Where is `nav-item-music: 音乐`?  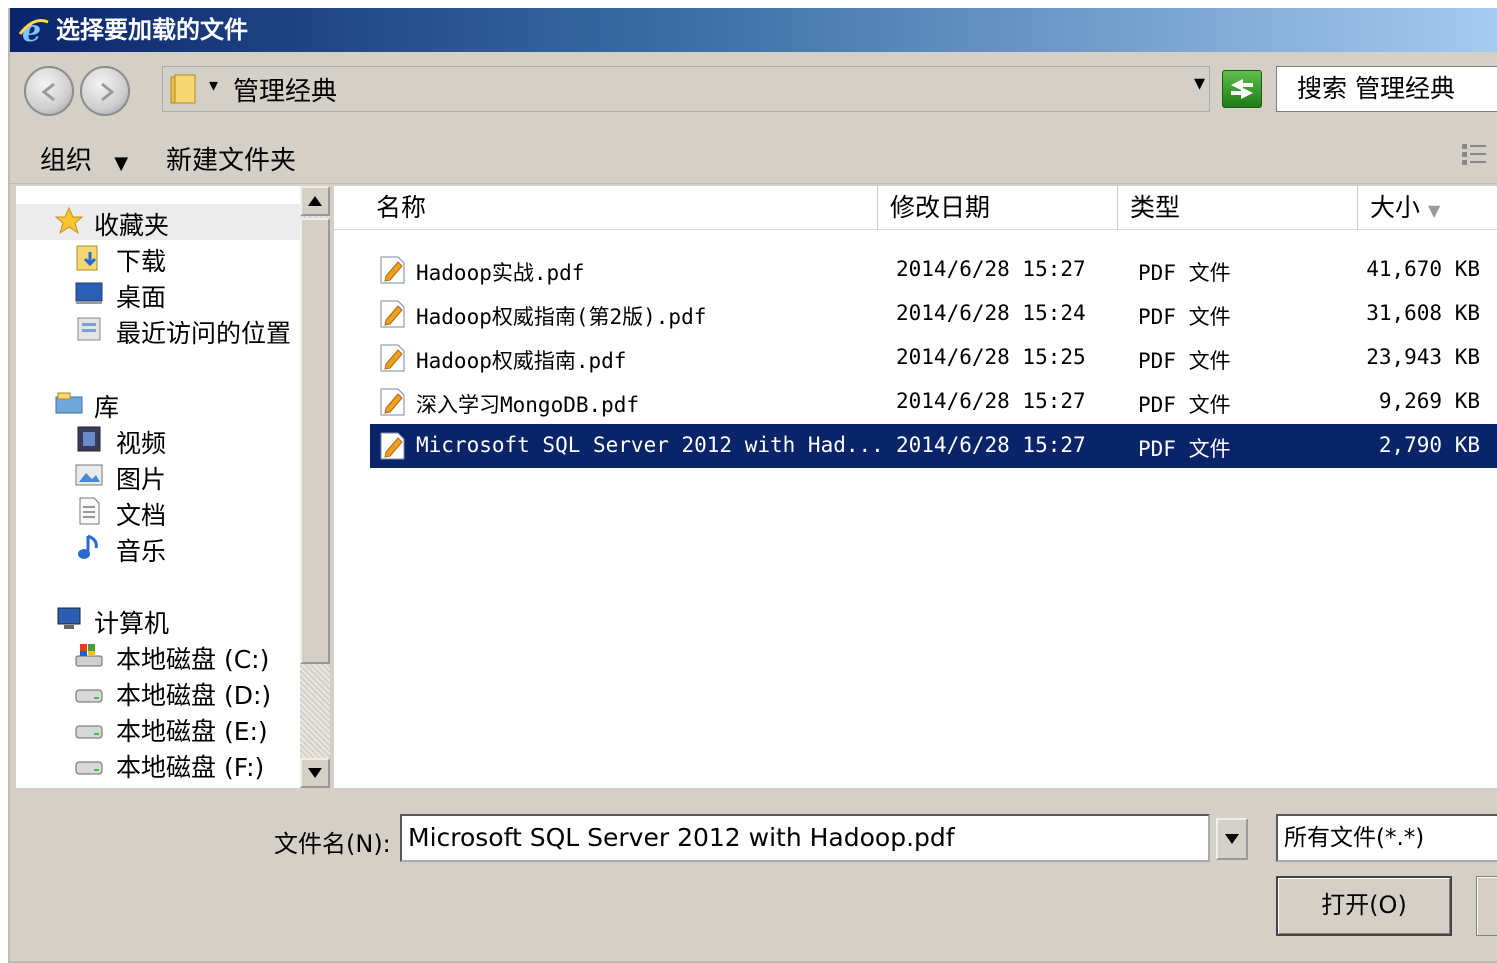 nav-item-music: 音乐 is located at coordinates (158, 548).